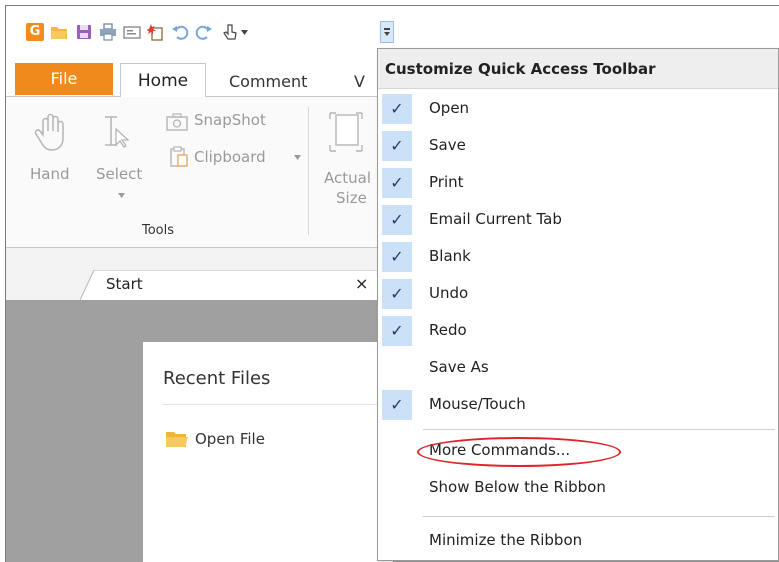  I want to click on customize-dropdown-icon, so click(387, 32).